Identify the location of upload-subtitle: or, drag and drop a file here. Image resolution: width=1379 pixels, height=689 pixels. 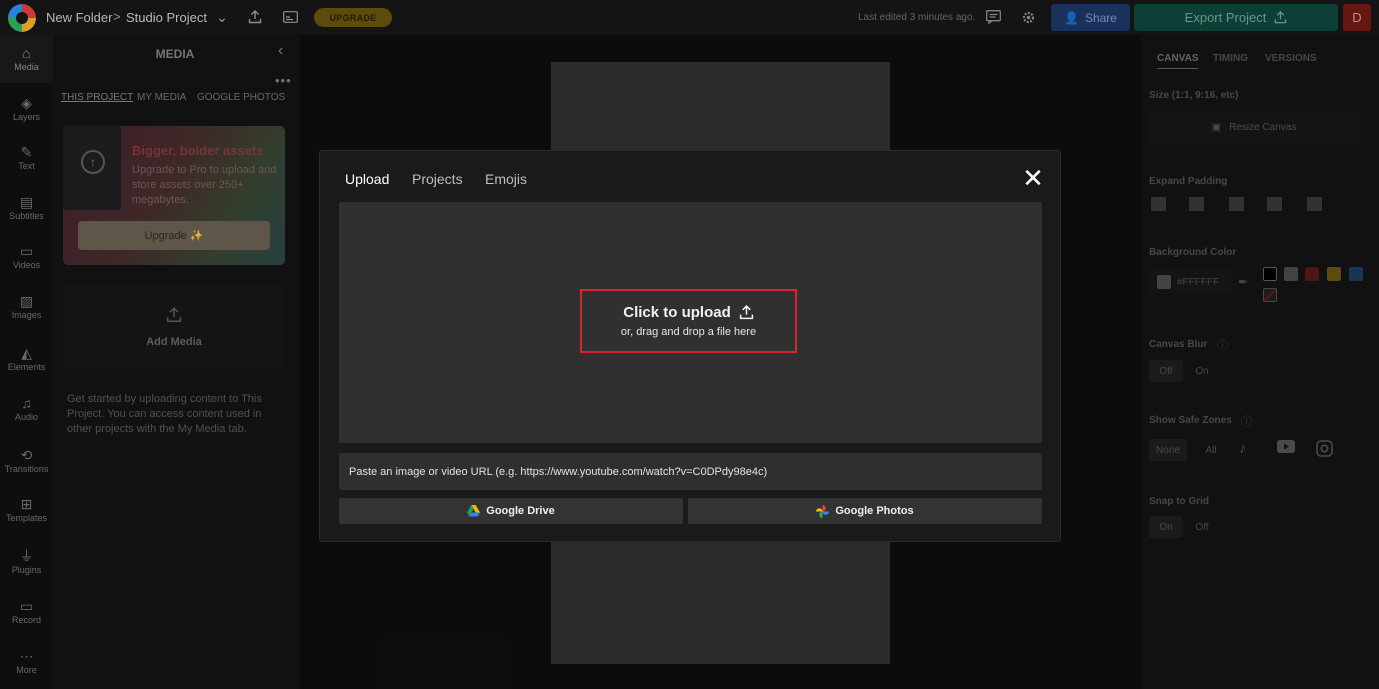
(688, 332).